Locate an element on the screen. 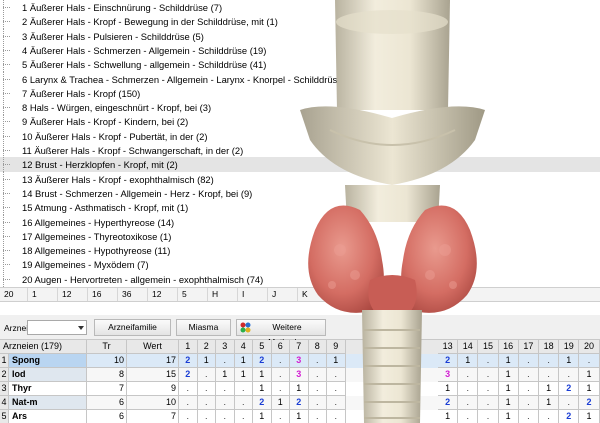  header-wert: Wert is located at coordinates (153, 347).